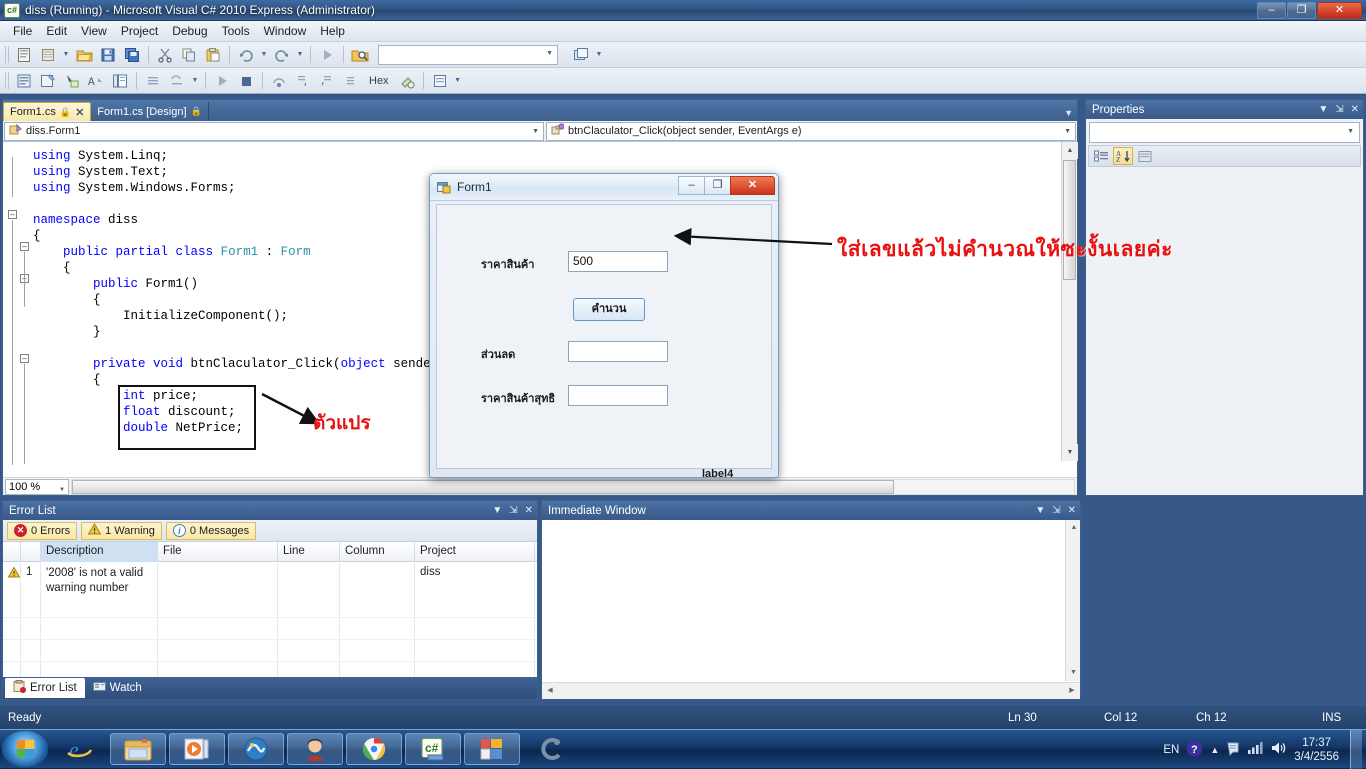  Describe the element at coordinates (433, 749) in the screenshot. I see `taskbar-item-visual-csharp-express: c#` at that location.